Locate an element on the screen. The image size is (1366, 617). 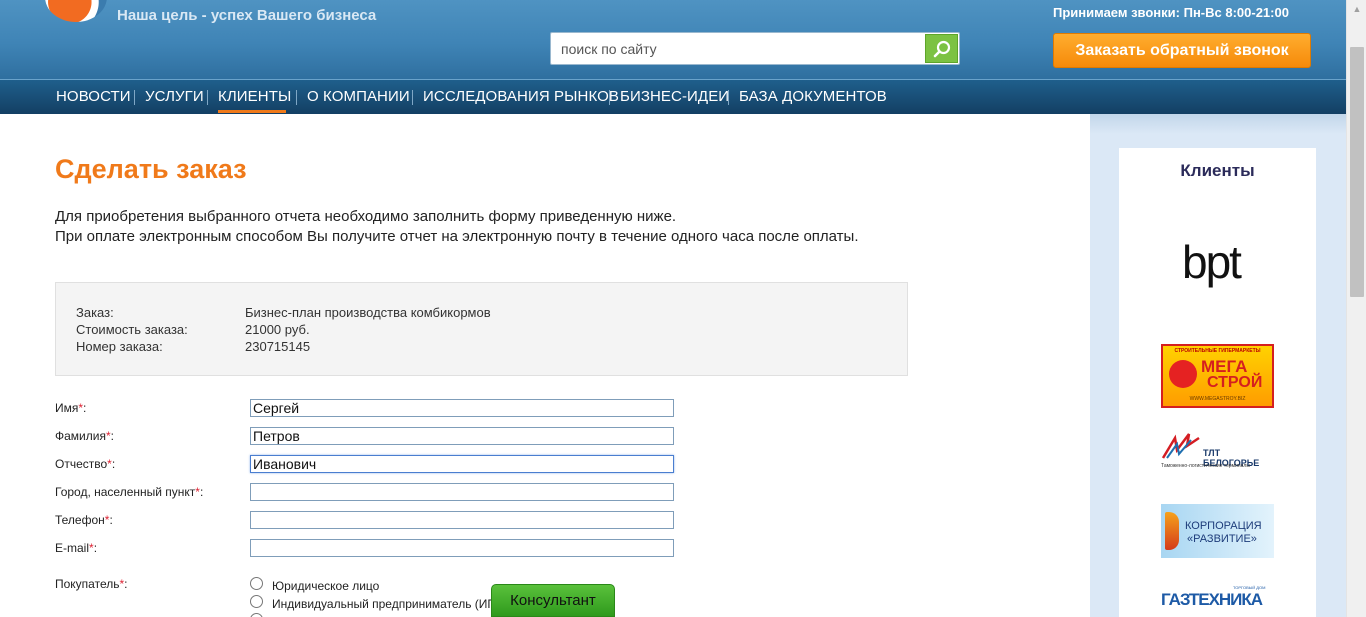
page-title: Сделать заказ is located at coordinates (151, 169).